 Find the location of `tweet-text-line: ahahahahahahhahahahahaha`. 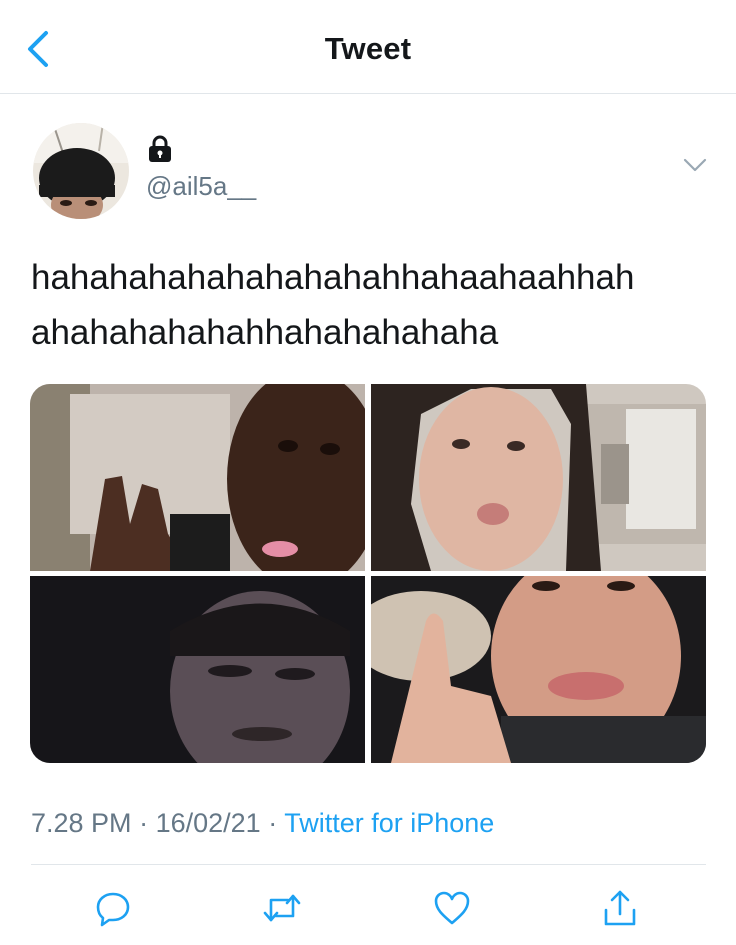

tweet-text-line: ahahahahahahhahahahahaha is located at coordinates (265, 332).